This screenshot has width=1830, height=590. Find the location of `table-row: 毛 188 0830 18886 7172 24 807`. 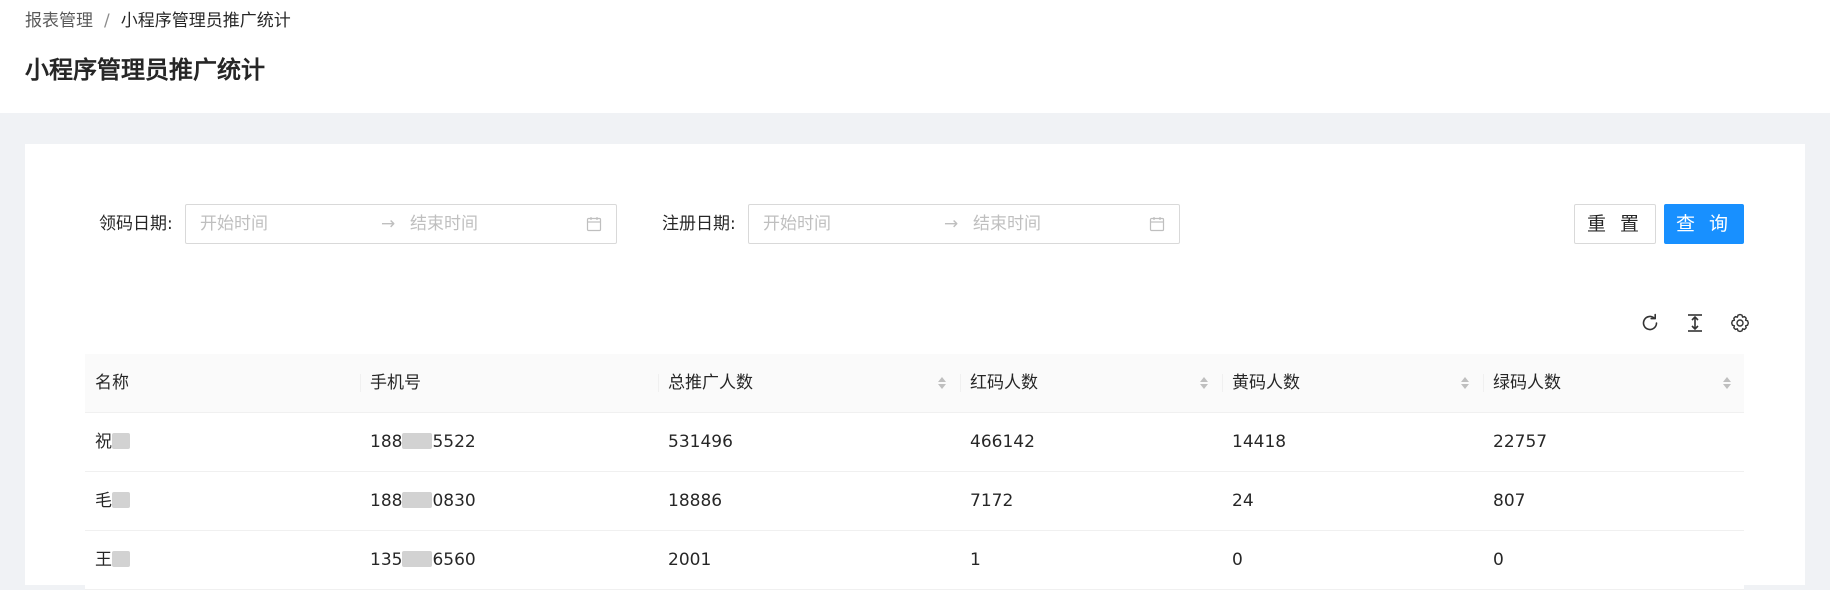

table-row: 毛 188 0830 18886 7172 24 807 is located at coordinates (914, 501).